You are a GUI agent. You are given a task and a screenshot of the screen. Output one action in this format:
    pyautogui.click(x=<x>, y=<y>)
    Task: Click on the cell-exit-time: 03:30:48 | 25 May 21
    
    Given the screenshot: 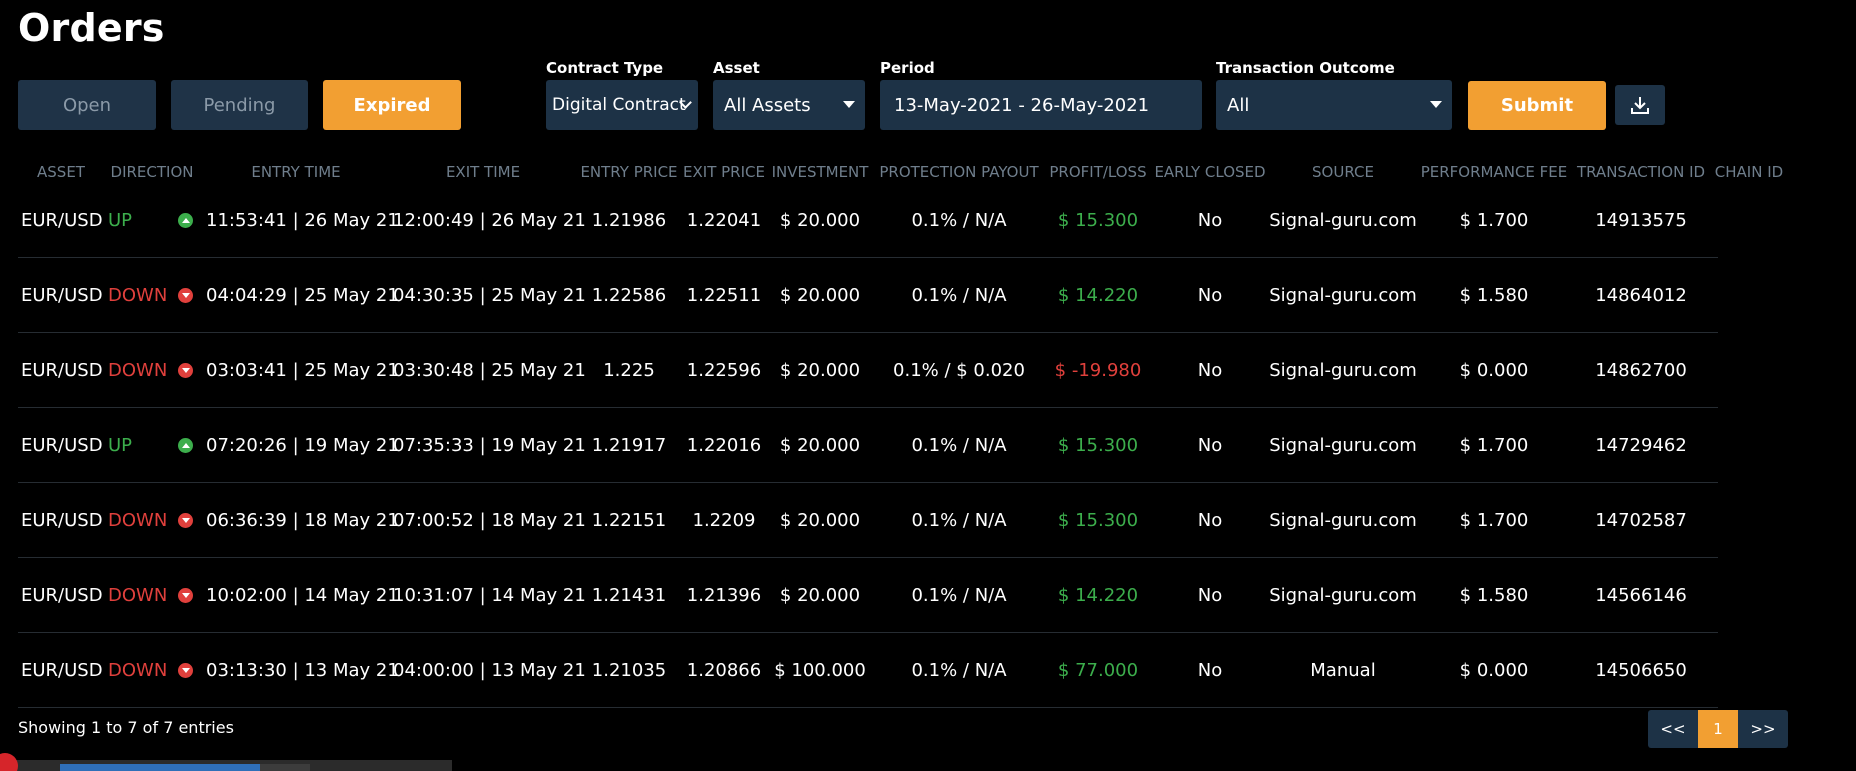 What is the action you would take?
    pyautogui.click(x=489, y=370)
    